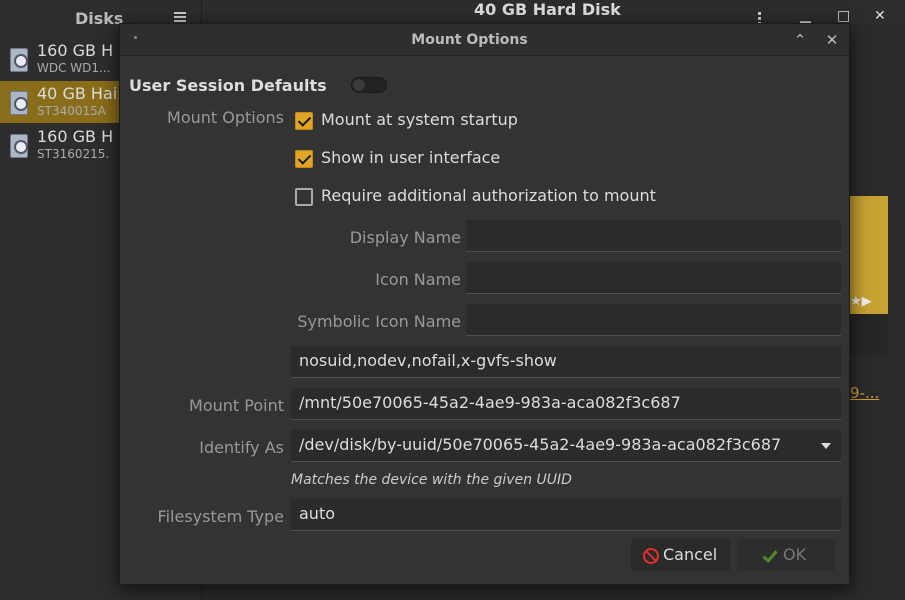 This screenshot has width=905, height=600. What do you see at coordinates (241, 447) in the screenshot?
I see `identify-as-label: Identify As` at bounding box center [241, 447].